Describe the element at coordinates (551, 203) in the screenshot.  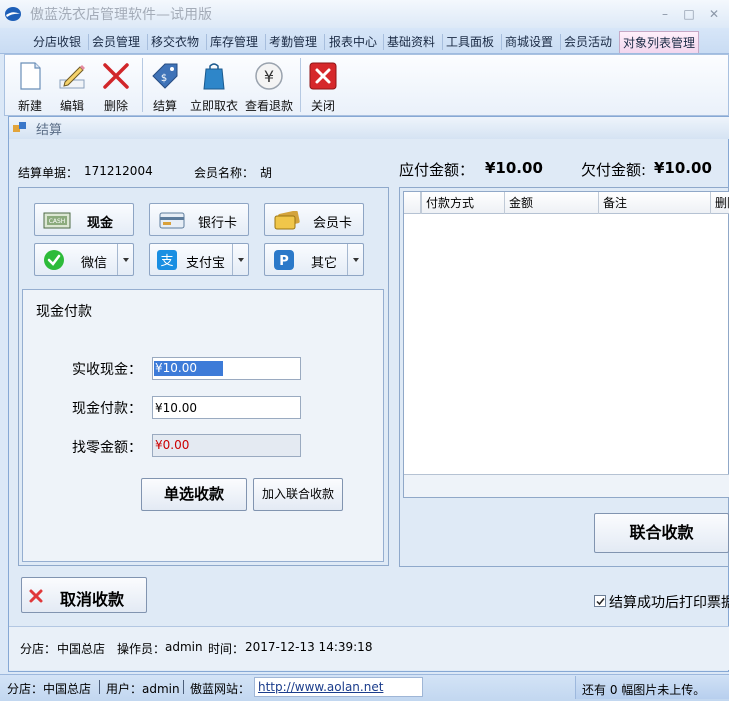
I see `column-amount: 金额` at that location.